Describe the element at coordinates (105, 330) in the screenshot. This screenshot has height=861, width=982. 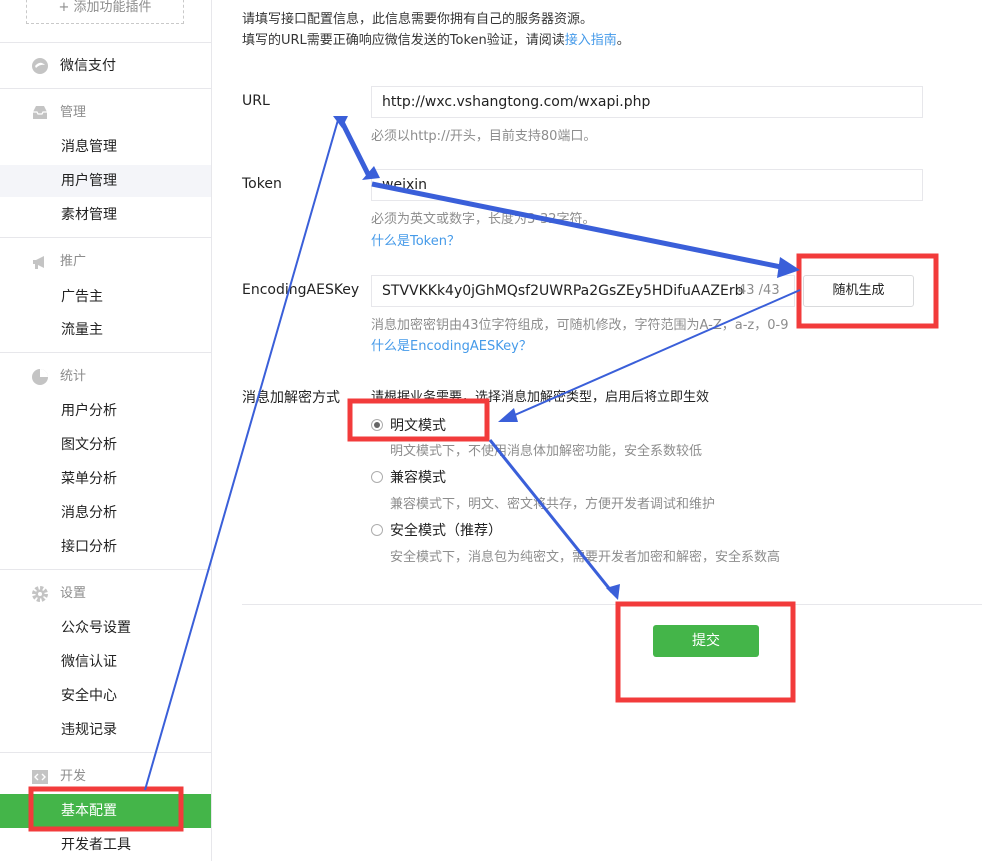
I see `sidebar-item-traffic-owner: 流量主` at that location.